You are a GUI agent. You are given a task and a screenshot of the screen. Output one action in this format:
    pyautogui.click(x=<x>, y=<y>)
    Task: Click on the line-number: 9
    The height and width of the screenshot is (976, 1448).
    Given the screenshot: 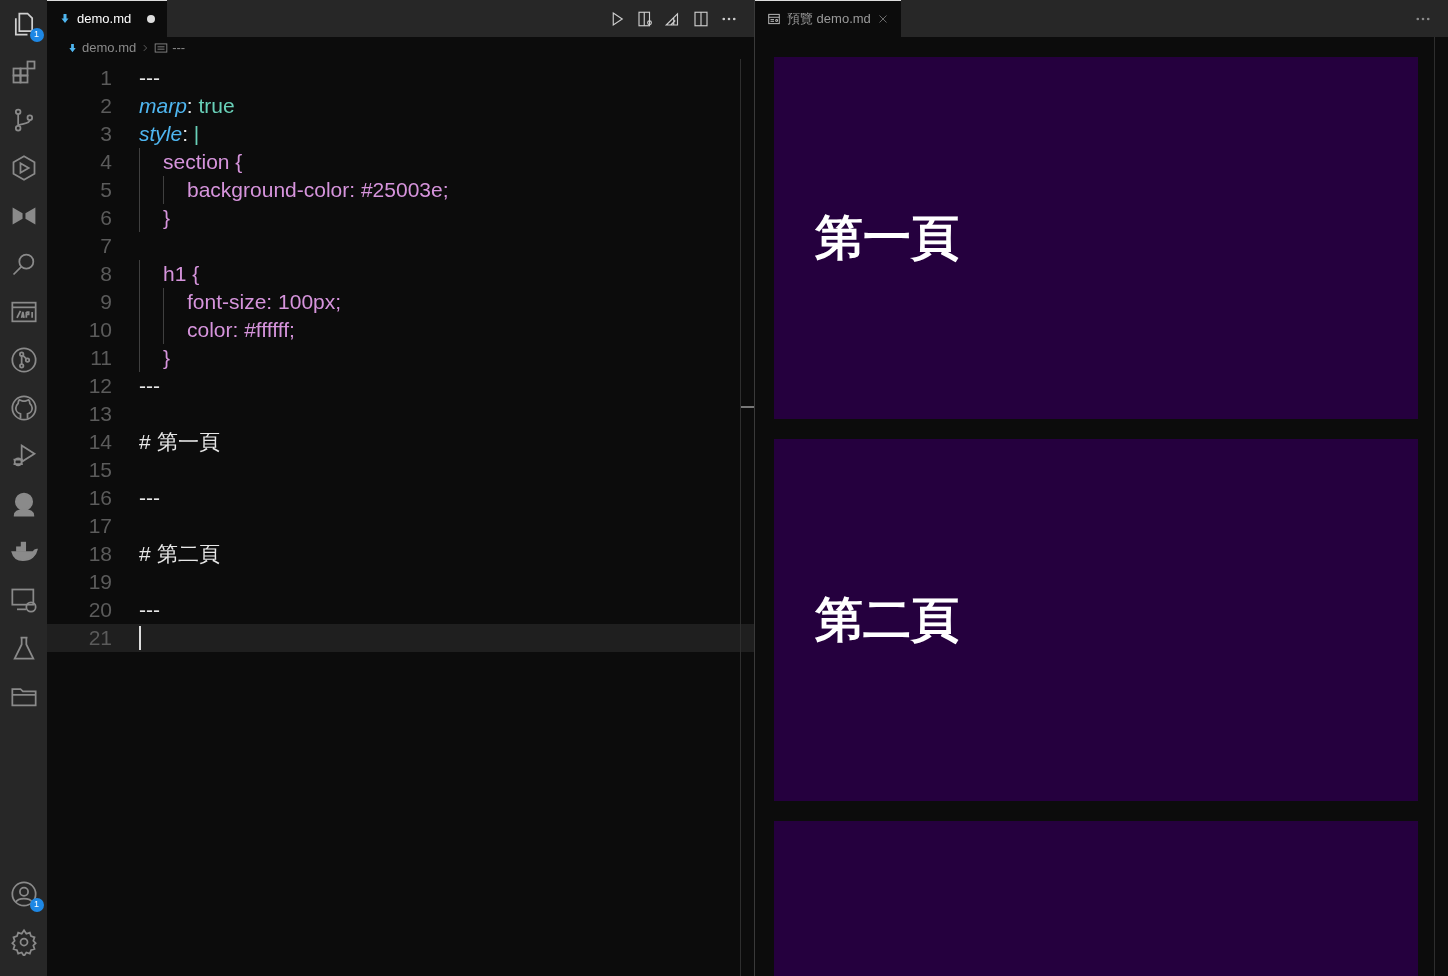 What is the action you would take?
    pyautogui.click(x=105, y=302)
    